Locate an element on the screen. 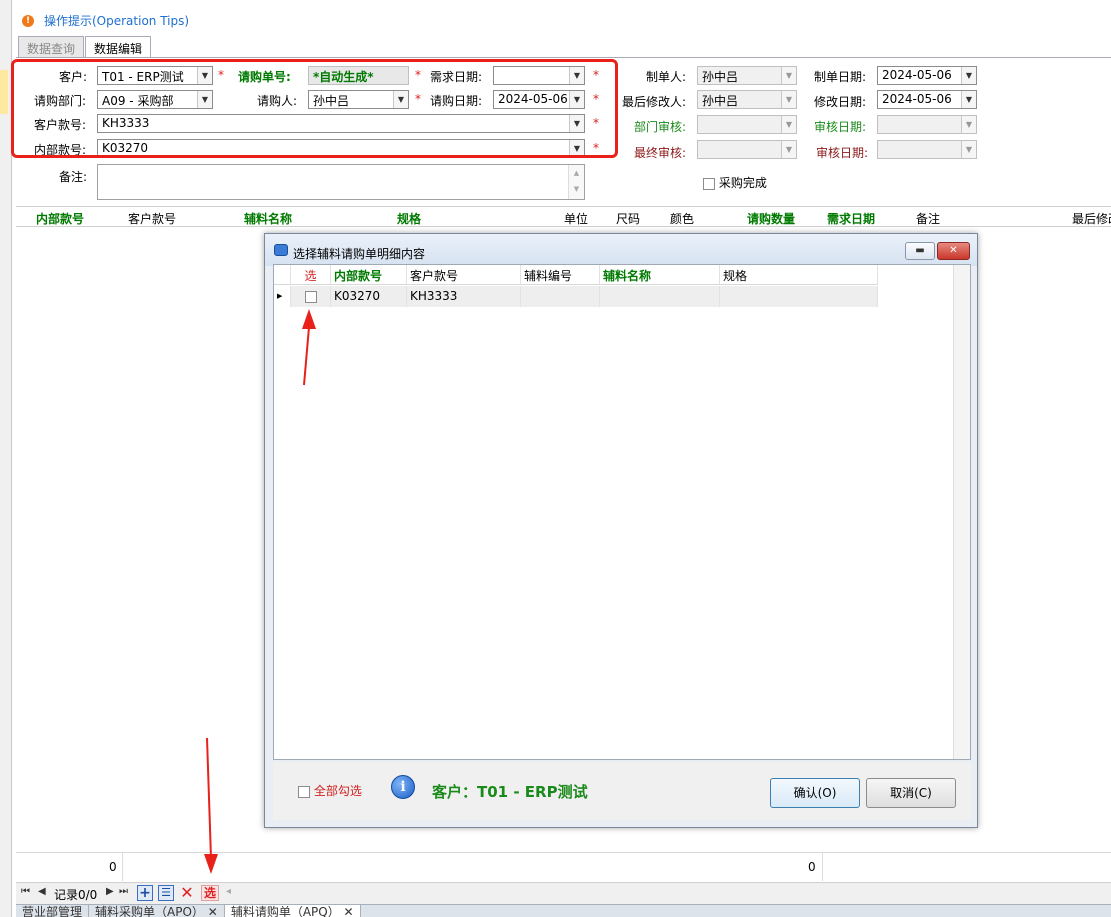 This screenshot has width=1111, height=917. add-icon: + is located at coordinates (145, 893).